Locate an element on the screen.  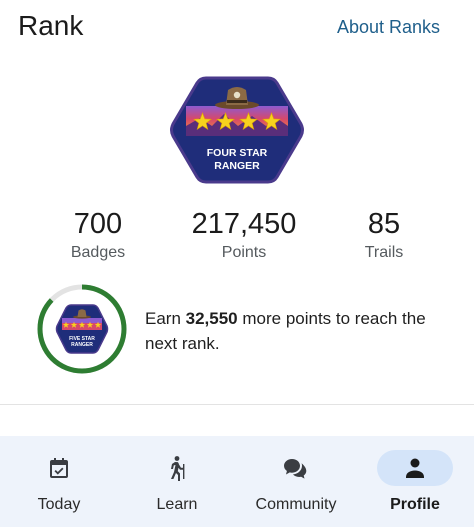
nav-tab-today: Today is located at coordinates (59, 481).